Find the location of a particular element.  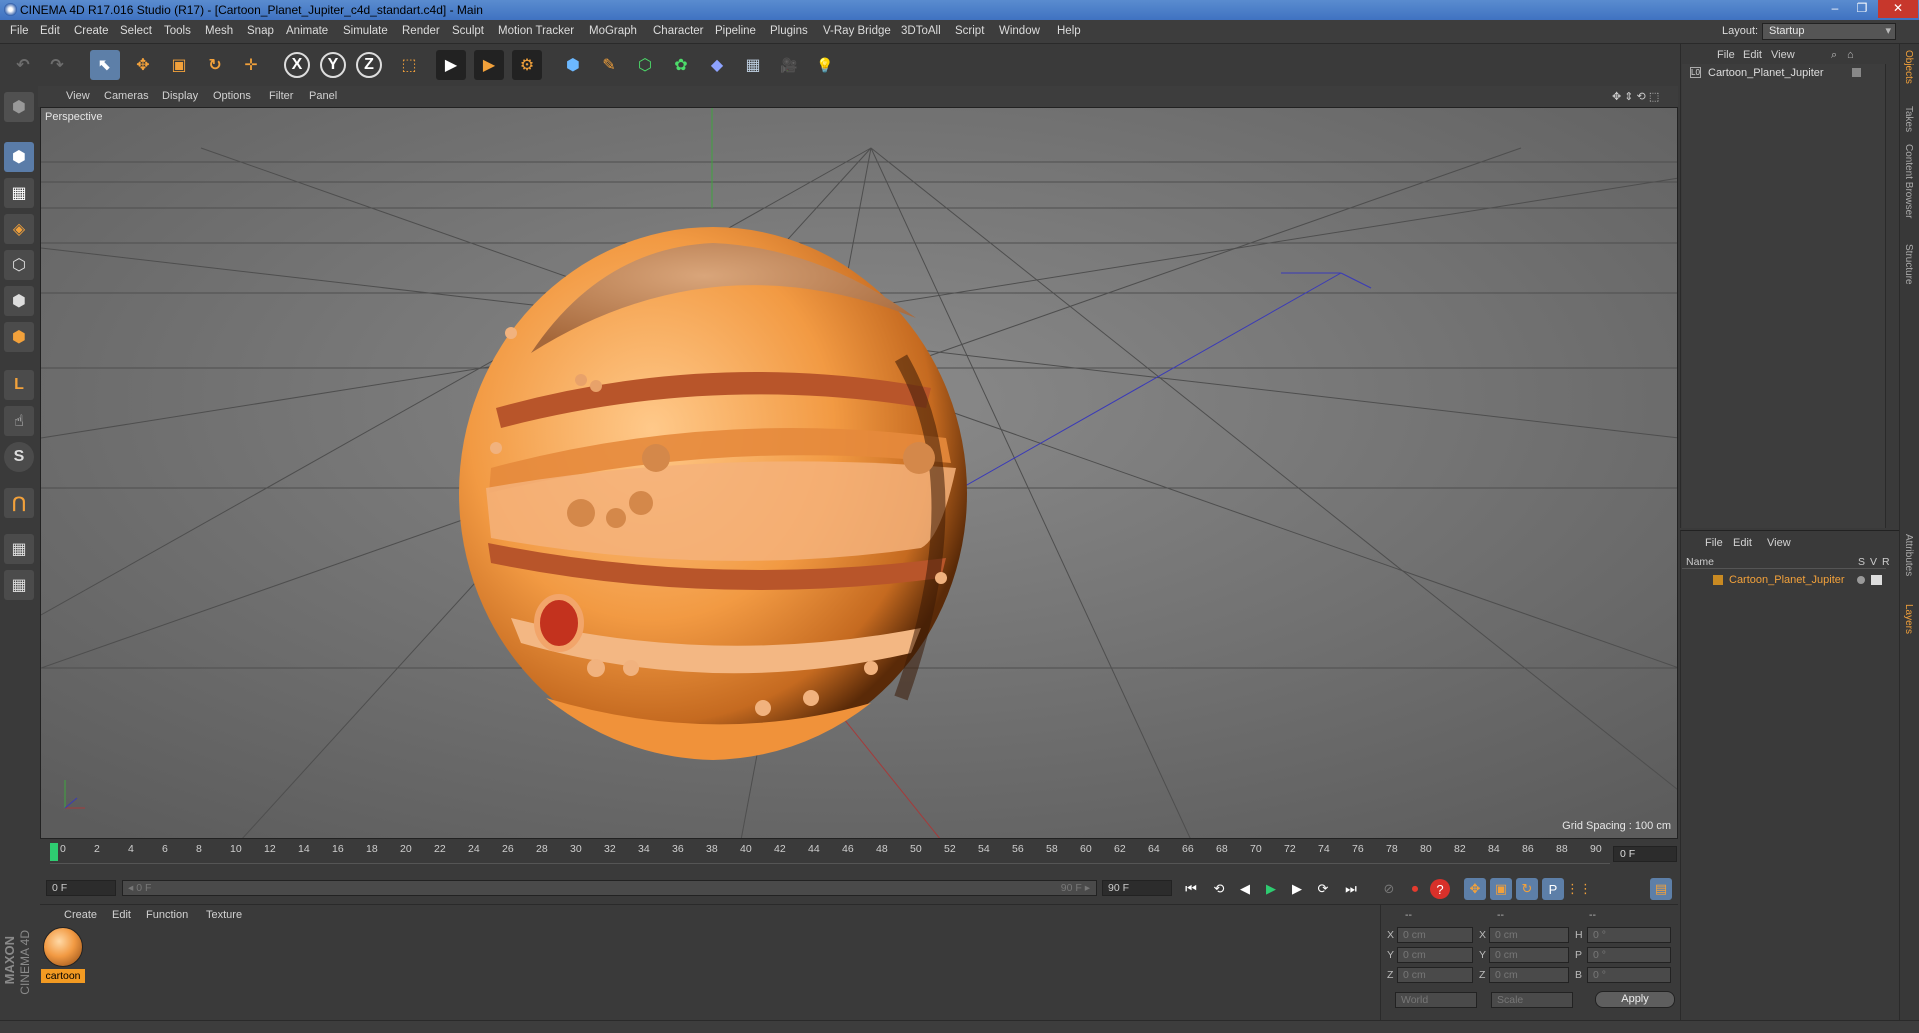

redo-button: ↷ is located at coordinates (57, 65).